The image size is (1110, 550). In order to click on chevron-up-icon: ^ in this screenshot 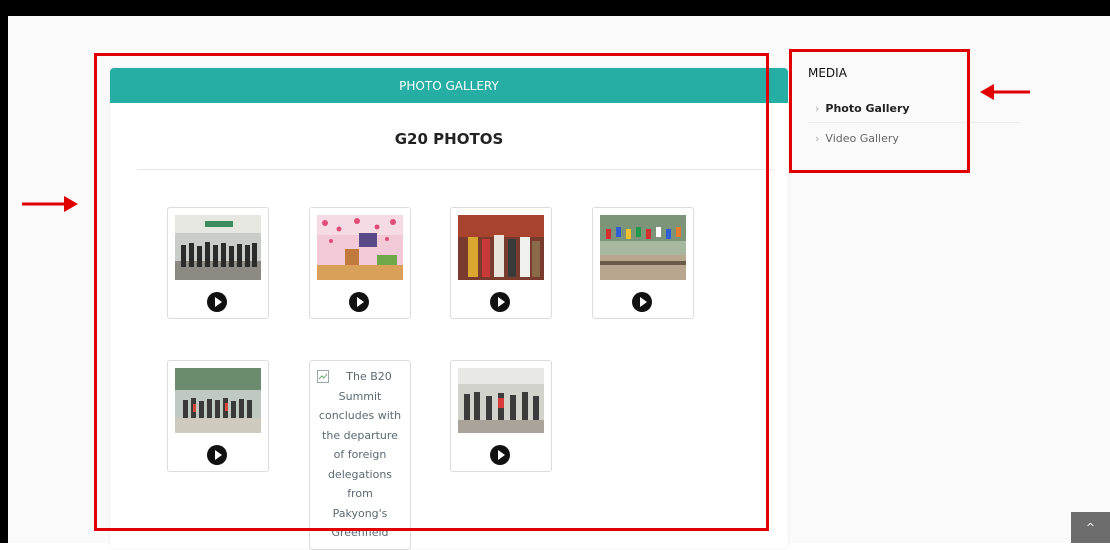, I will do `click(1090, 527)`.